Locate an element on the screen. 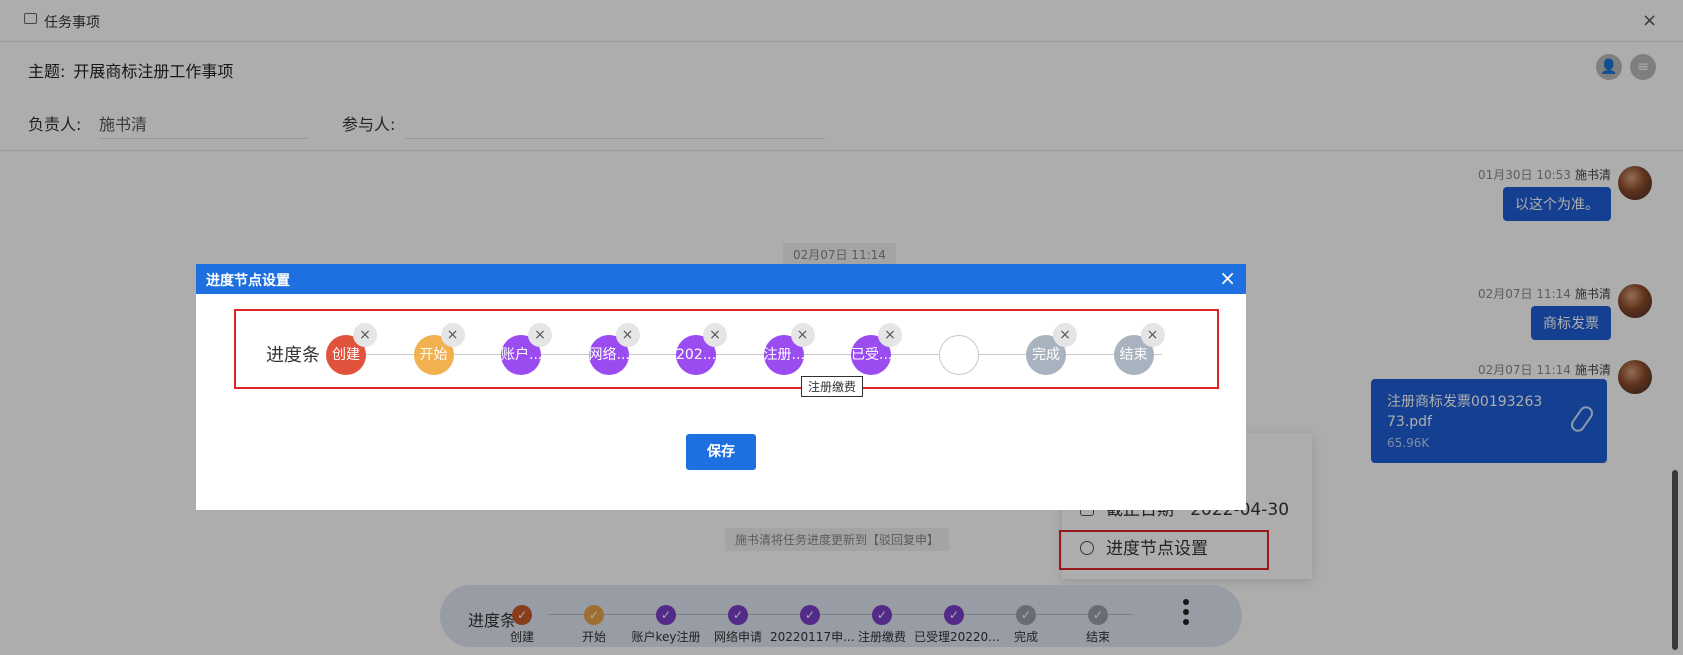 The width and height of the screenshot is (1683, 655). modal-header: 进度节点设置 × is located at coordinates (721, 279).